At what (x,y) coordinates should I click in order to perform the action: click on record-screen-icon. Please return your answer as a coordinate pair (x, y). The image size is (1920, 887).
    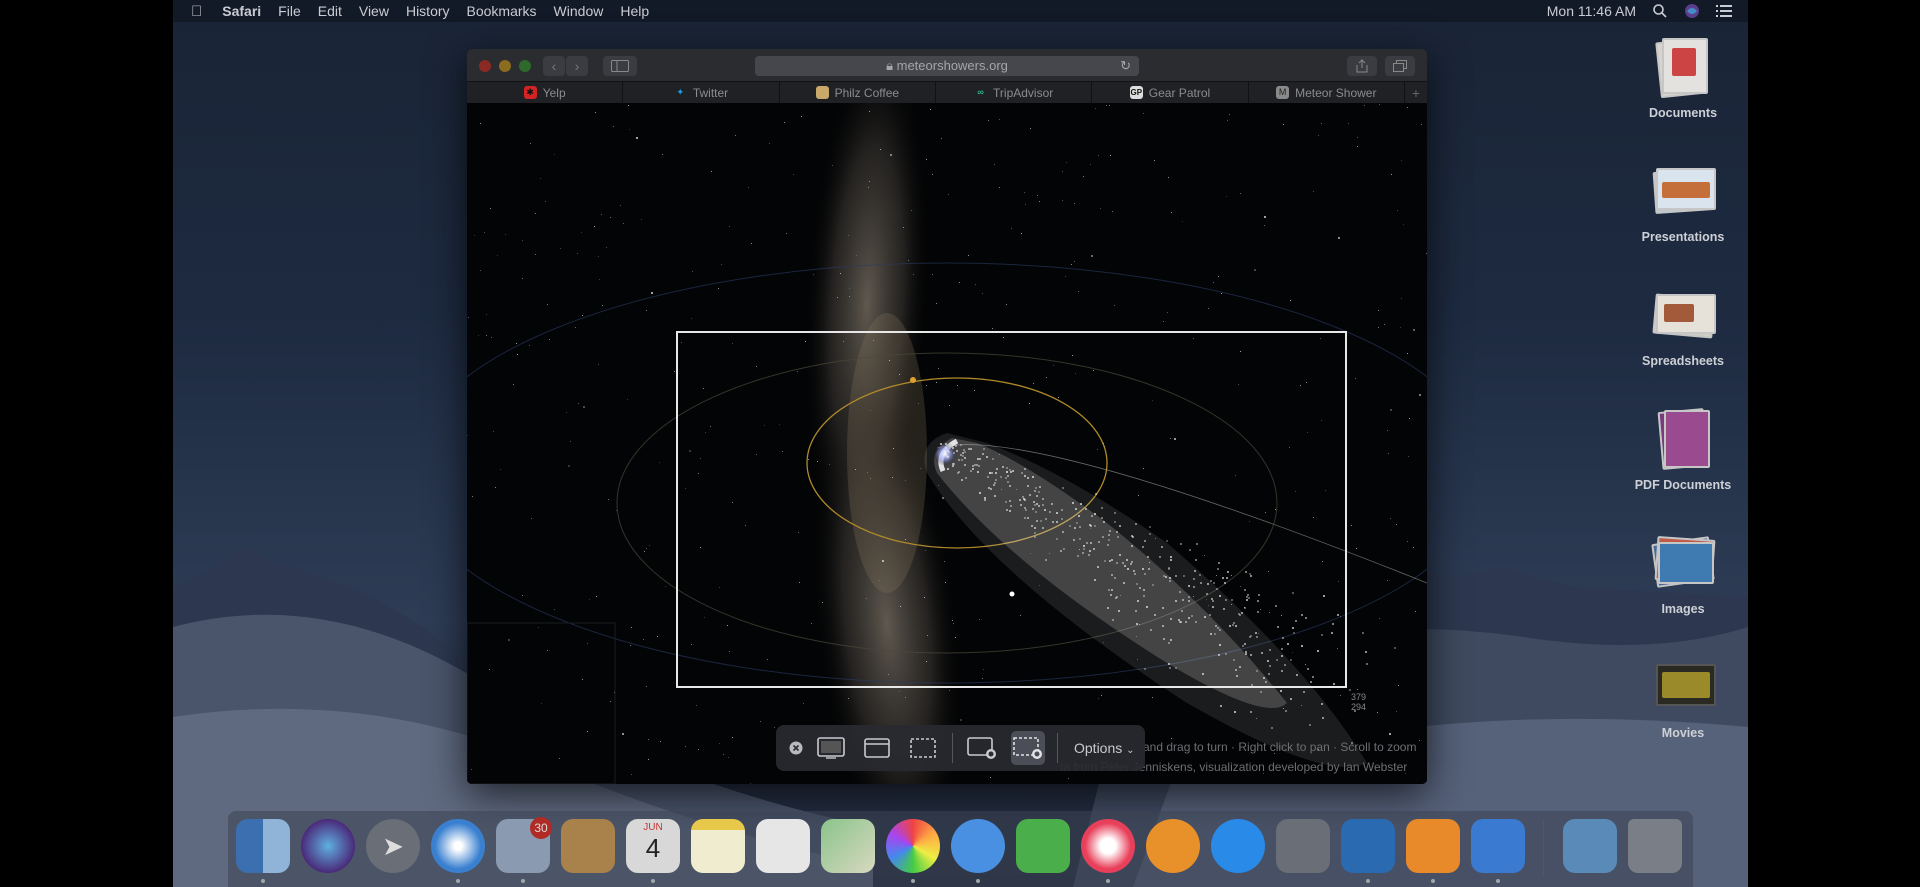
    Looking at the image, I should click on (981, 748).